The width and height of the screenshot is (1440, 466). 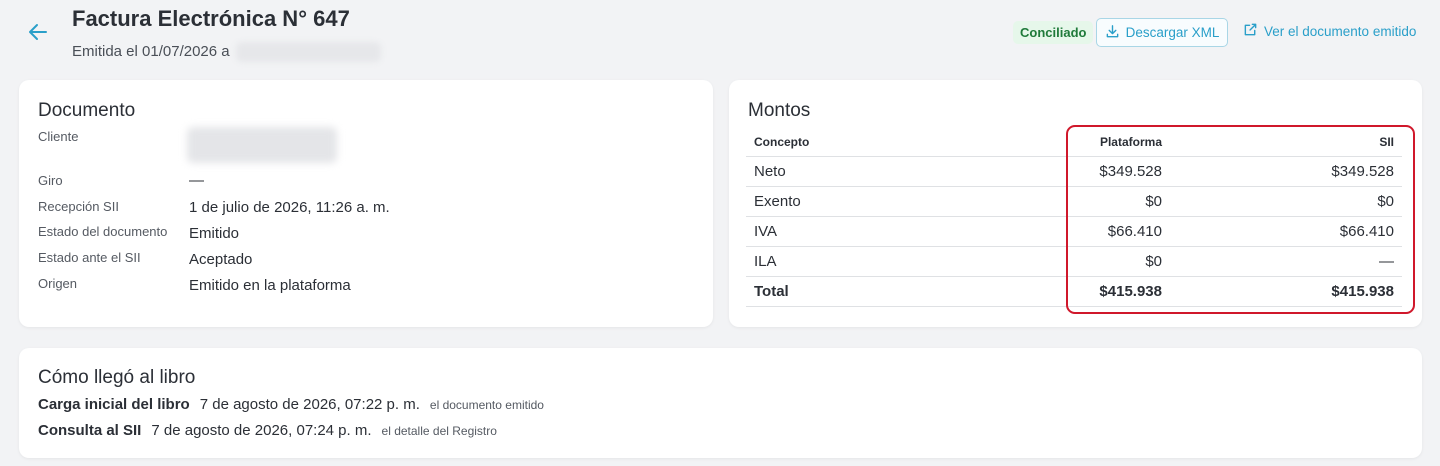 I want to click on table-row: IVA $66.410 $66.410, so click(x=1074, y=231).